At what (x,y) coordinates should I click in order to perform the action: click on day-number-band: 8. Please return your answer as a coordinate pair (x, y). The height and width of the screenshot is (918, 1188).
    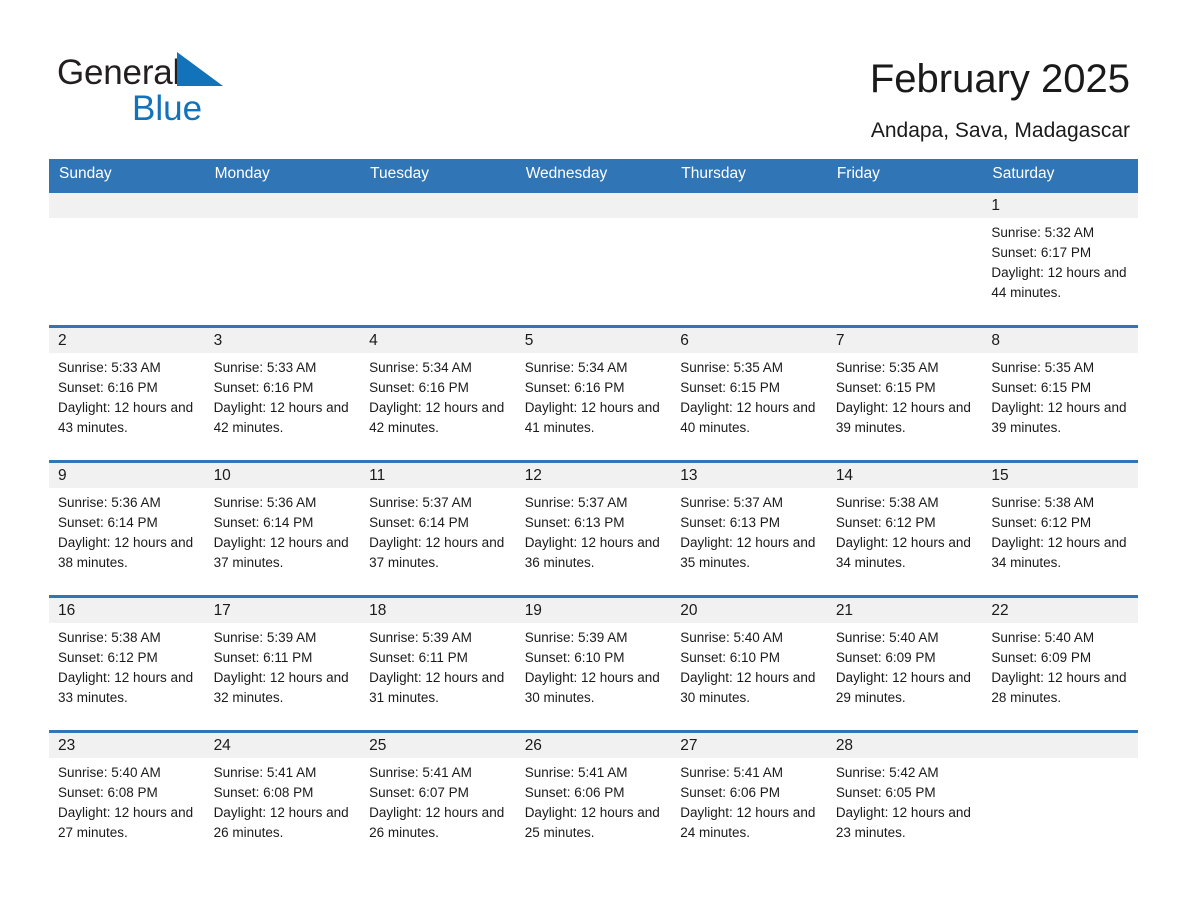
    Looking at the image, I should click on (1060, 340).